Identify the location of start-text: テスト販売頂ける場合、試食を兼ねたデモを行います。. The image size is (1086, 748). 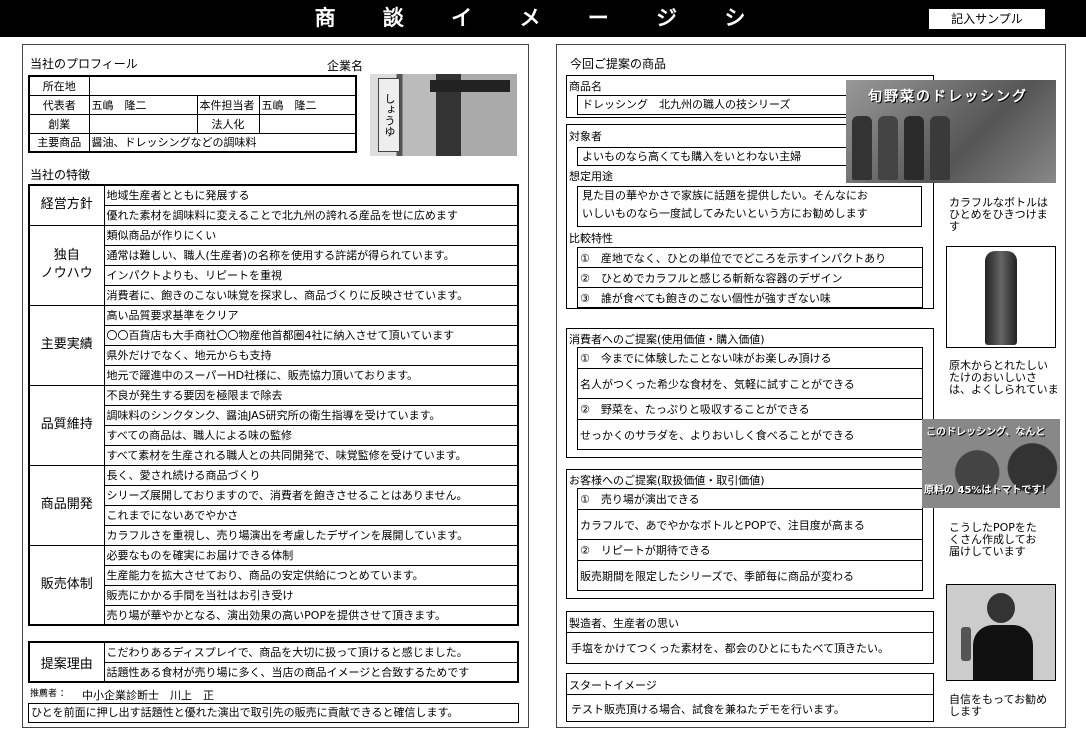
(708, 709).